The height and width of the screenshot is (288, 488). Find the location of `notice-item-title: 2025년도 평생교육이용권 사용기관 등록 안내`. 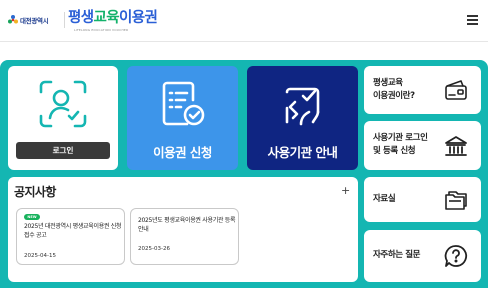

notice-item-title: 2025년도 평생교육이용권 사용기관 등록 안내 is located at coordinates (187, 225).